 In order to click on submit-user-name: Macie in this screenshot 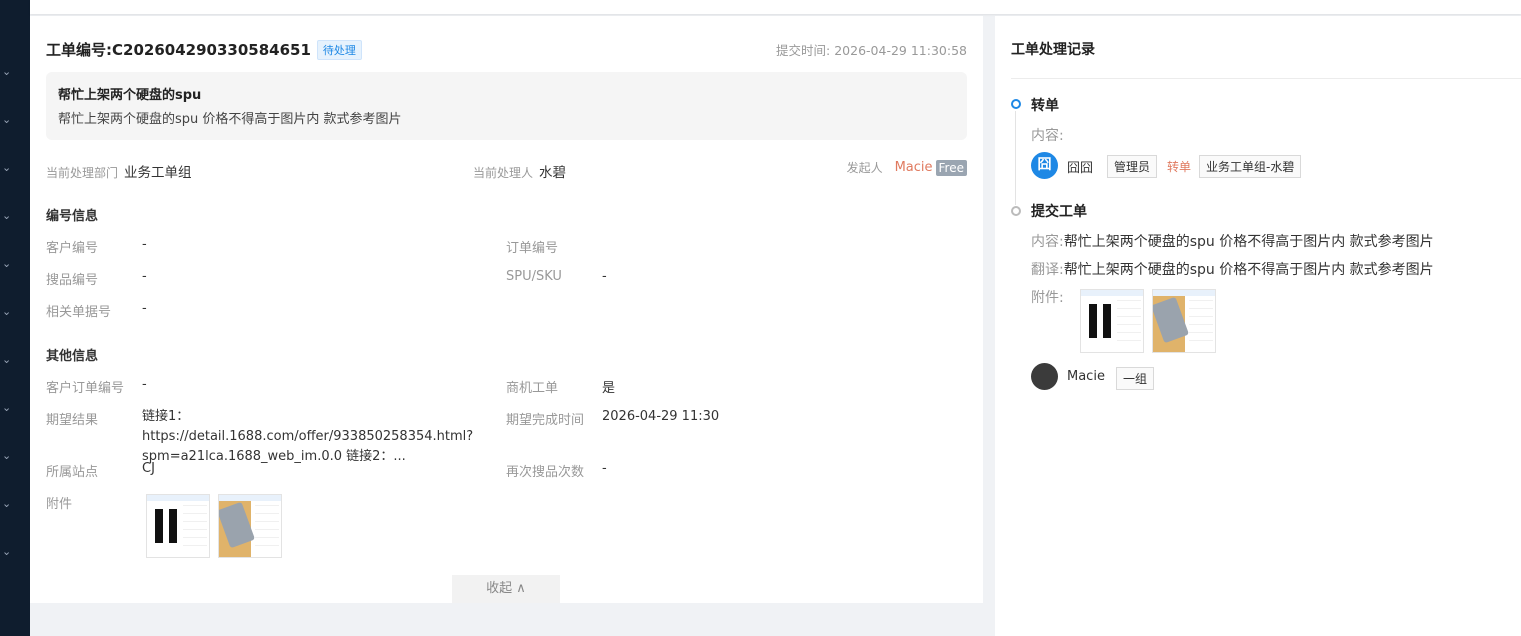, I will do `click(1086, 376)`.